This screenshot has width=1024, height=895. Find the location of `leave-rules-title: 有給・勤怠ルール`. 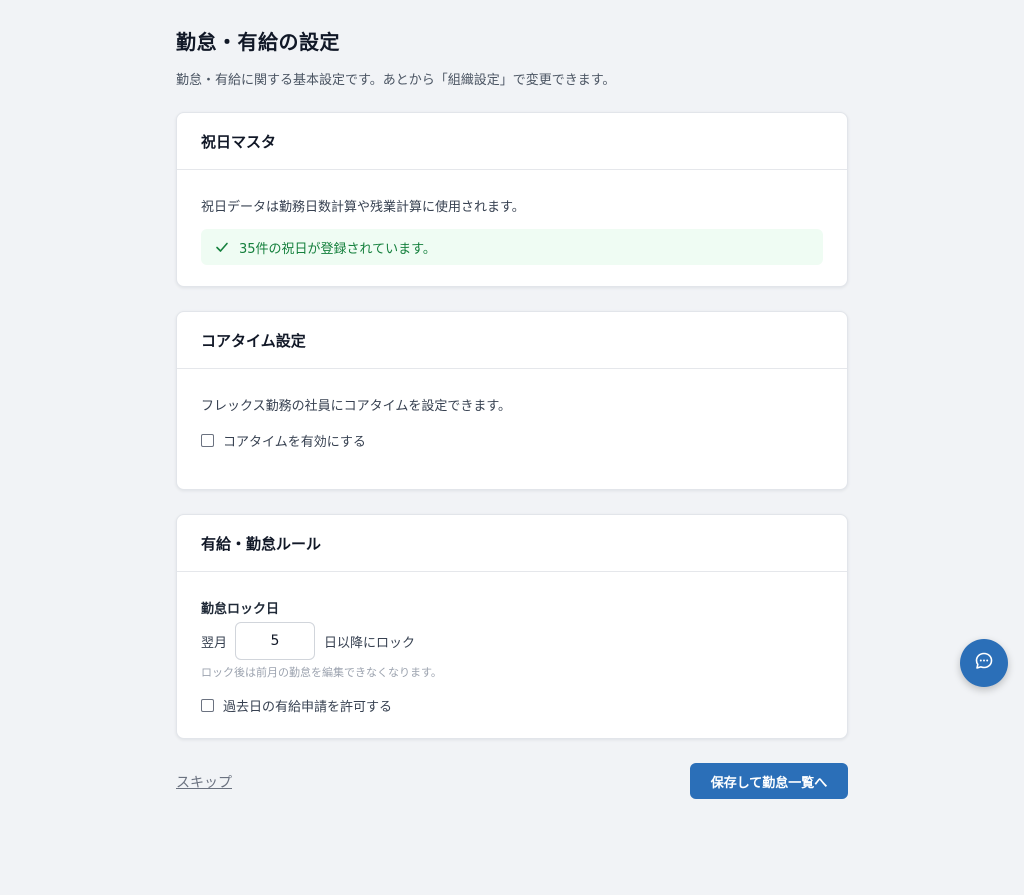

leave-rules-title: 有給・勤怠ルール is located at coordinates (261, 543).